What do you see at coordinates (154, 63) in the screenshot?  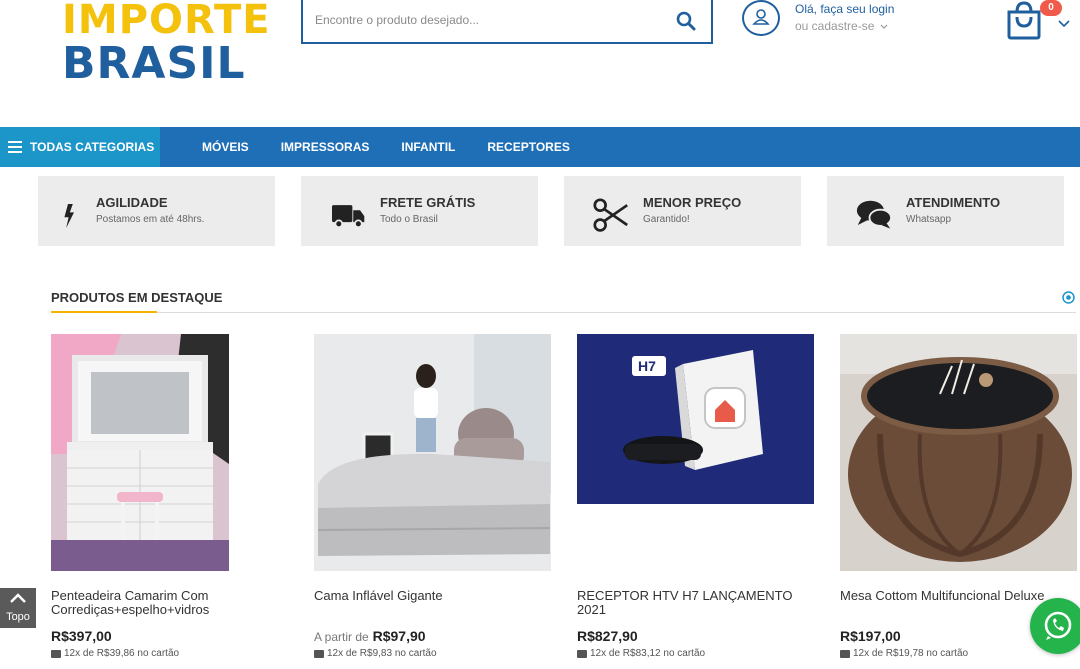 I see `logo-line-2: BRASIL` at bounding box center [154, 63].